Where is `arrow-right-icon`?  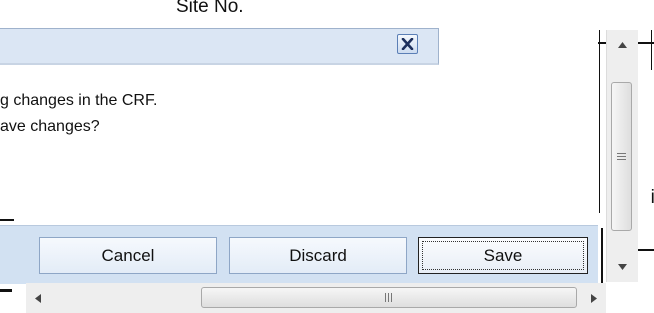 arrow-right-icon is located at coordinates (594, 298).